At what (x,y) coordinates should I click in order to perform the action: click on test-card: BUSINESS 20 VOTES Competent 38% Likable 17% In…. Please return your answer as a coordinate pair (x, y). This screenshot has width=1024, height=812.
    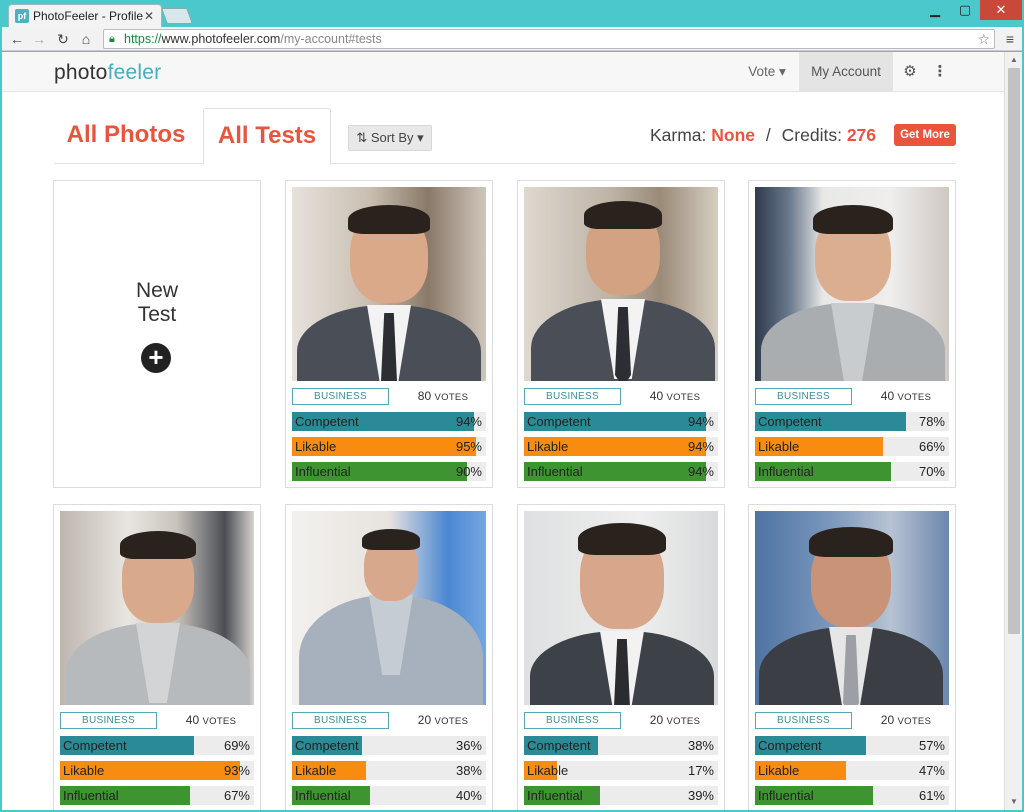
    Looking at the image, I should click on (621, 657).